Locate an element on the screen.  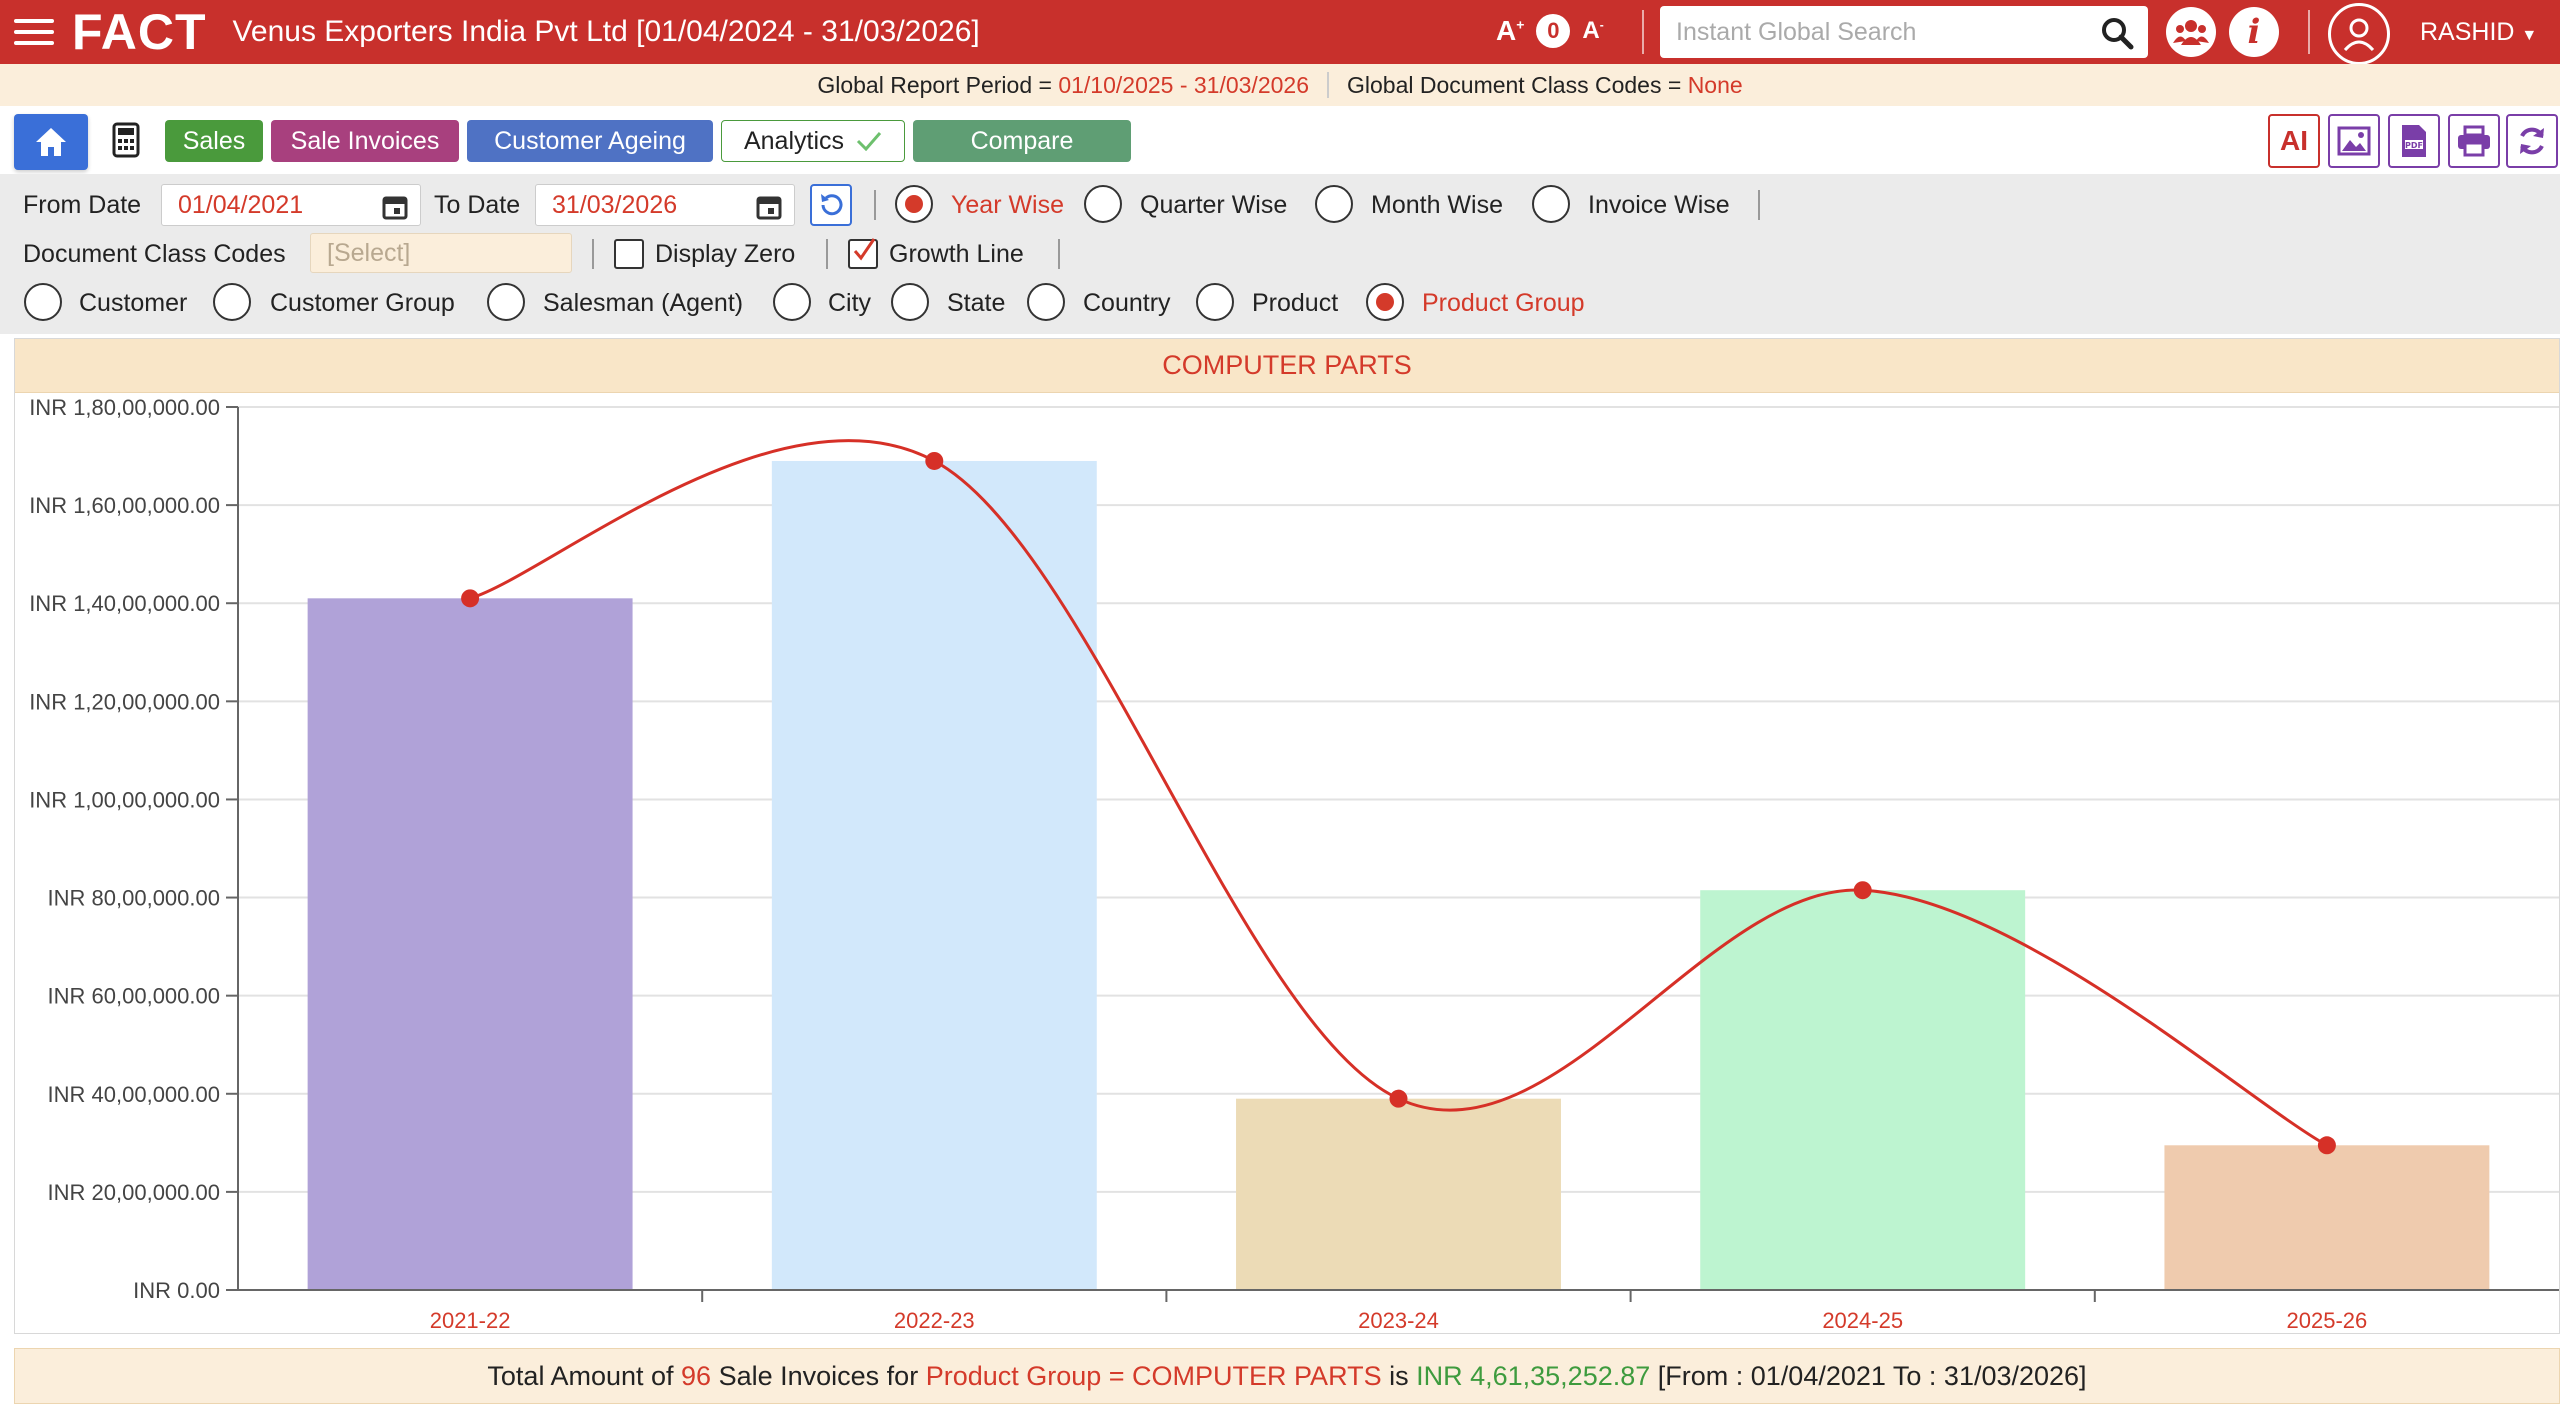
home-icon is located at coordinates (51, 142).